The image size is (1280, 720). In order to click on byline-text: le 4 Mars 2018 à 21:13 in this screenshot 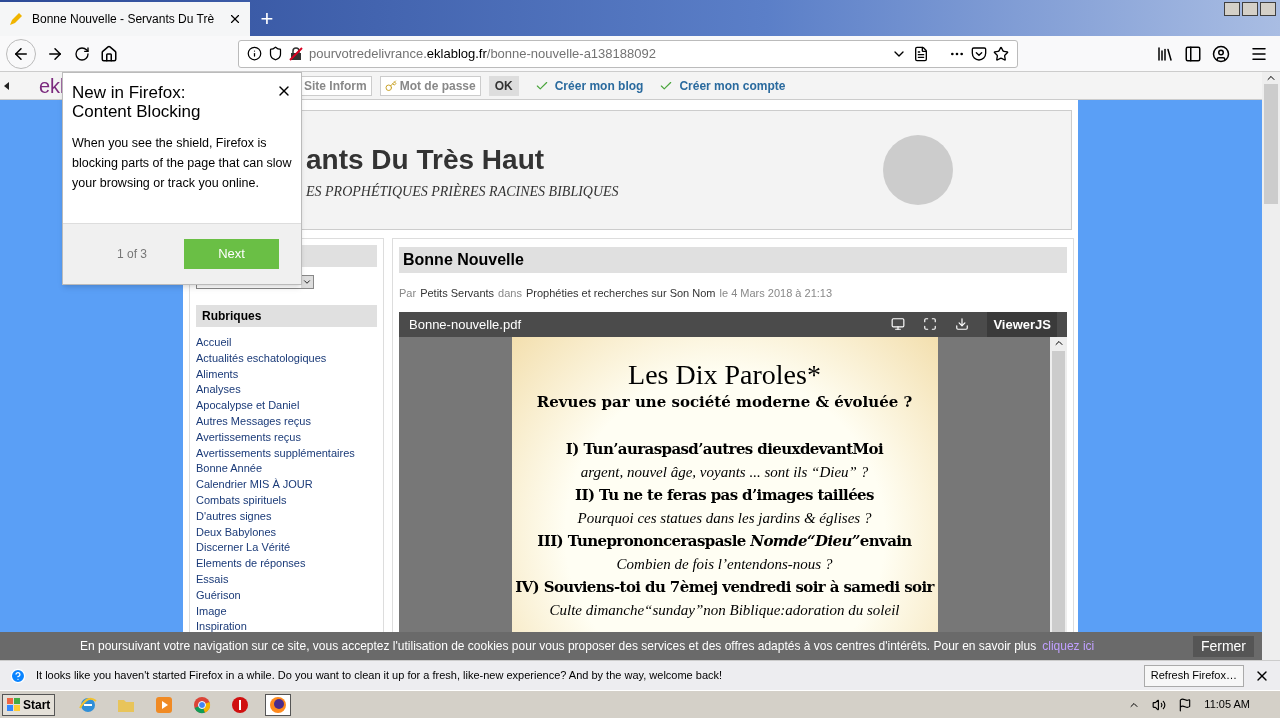, I will do `click(776, 293)`.